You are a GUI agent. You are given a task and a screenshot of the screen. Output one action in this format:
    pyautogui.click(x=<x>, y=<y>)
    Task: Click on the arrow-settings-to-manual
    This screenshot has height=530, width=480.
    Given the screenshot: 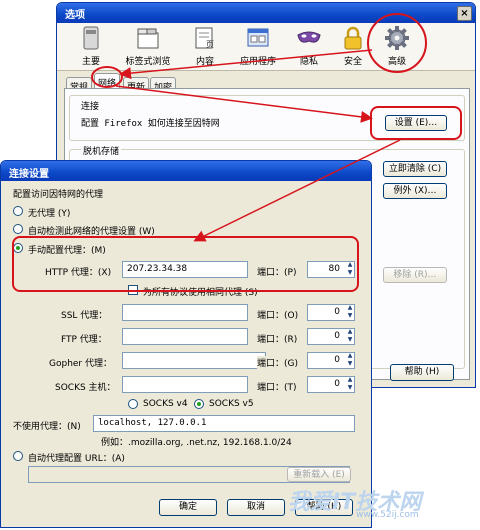 What is the action you would take?
    pyautogui.click(x=297, y=190)
    